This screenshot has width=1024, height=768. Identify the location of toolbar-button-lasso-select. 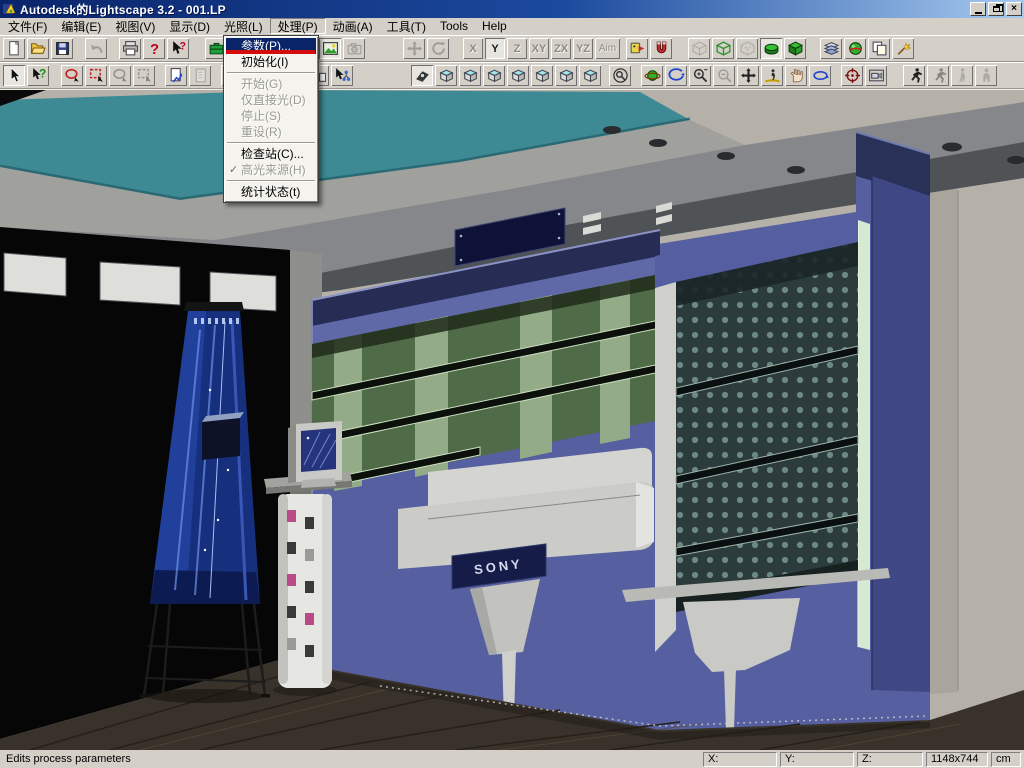
(72, 75).